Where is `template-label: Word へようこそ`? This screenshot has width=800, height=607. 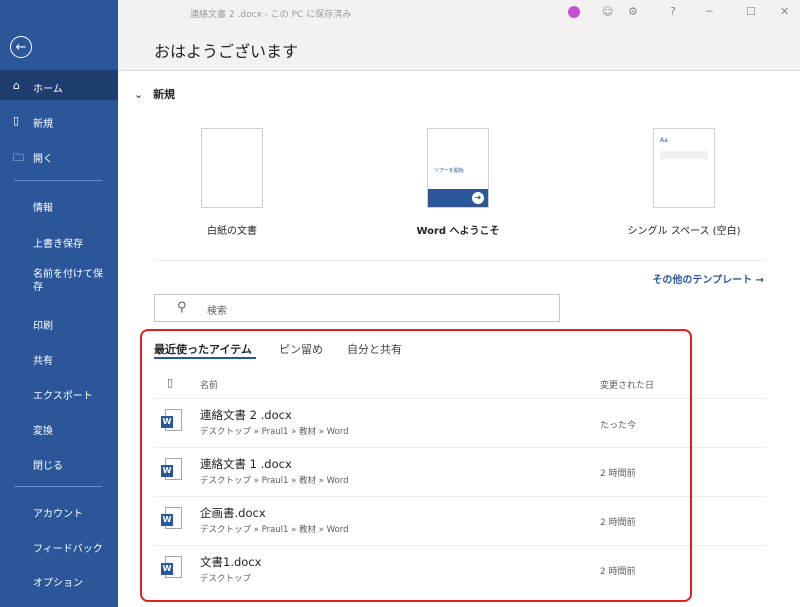
template-label: Word へようこそ is located at coordinates (458, 231).